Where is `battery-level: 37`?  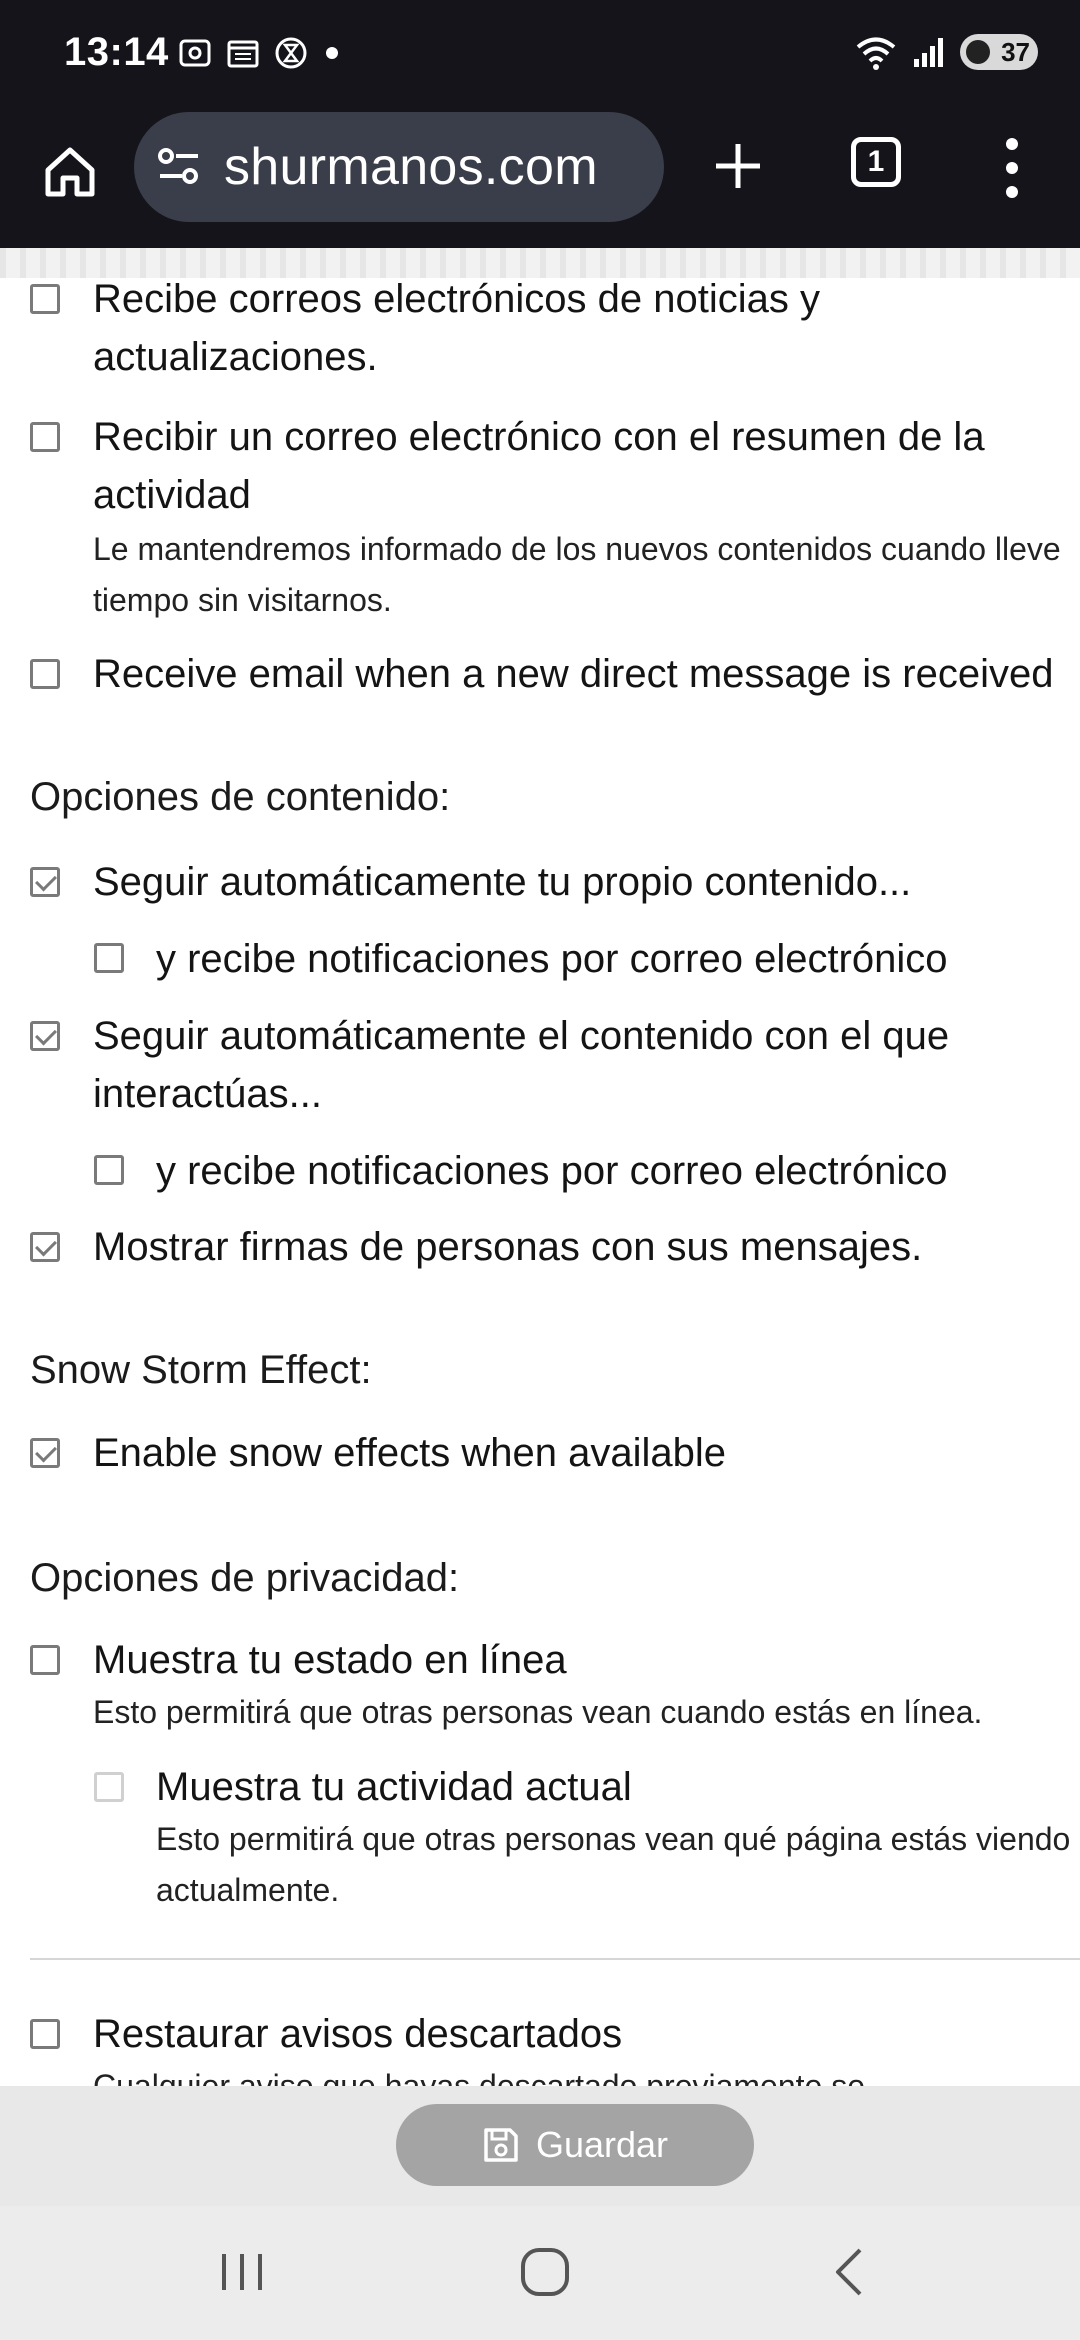 battery-level: 37 is located at coordinates (1015, 51).